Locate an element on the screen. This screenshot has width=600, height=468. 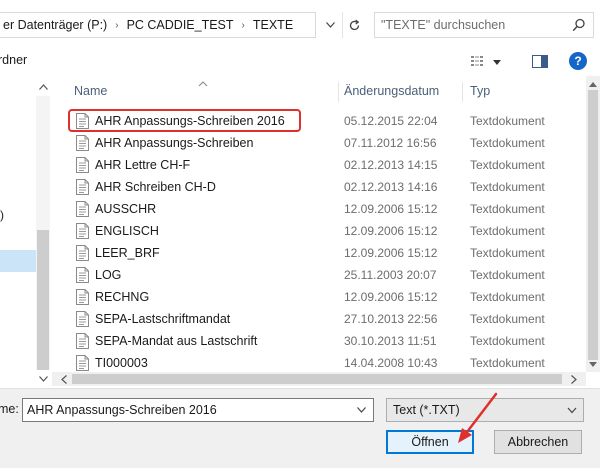
file-date: 27.10.2013 22:56 is located at coordinates (391, 319).